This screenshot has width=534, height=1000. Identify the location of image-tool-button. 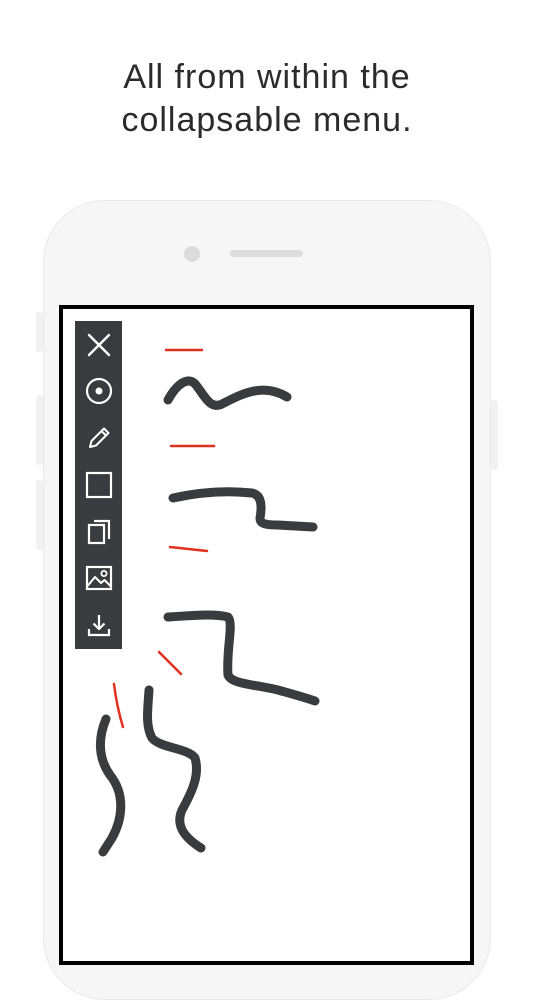
(98, 578).